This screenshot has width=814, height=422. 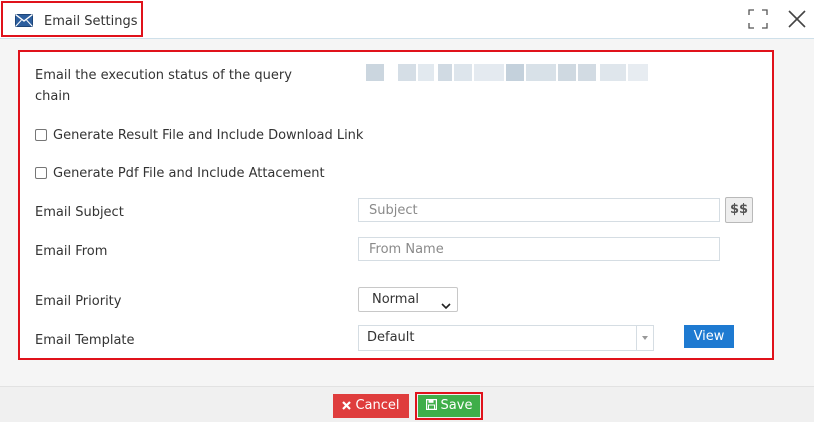 What do you see at coordinates (431, 407) in the screenshot?
I see `floppy-disk-icon` at bounding box center [431, 407].